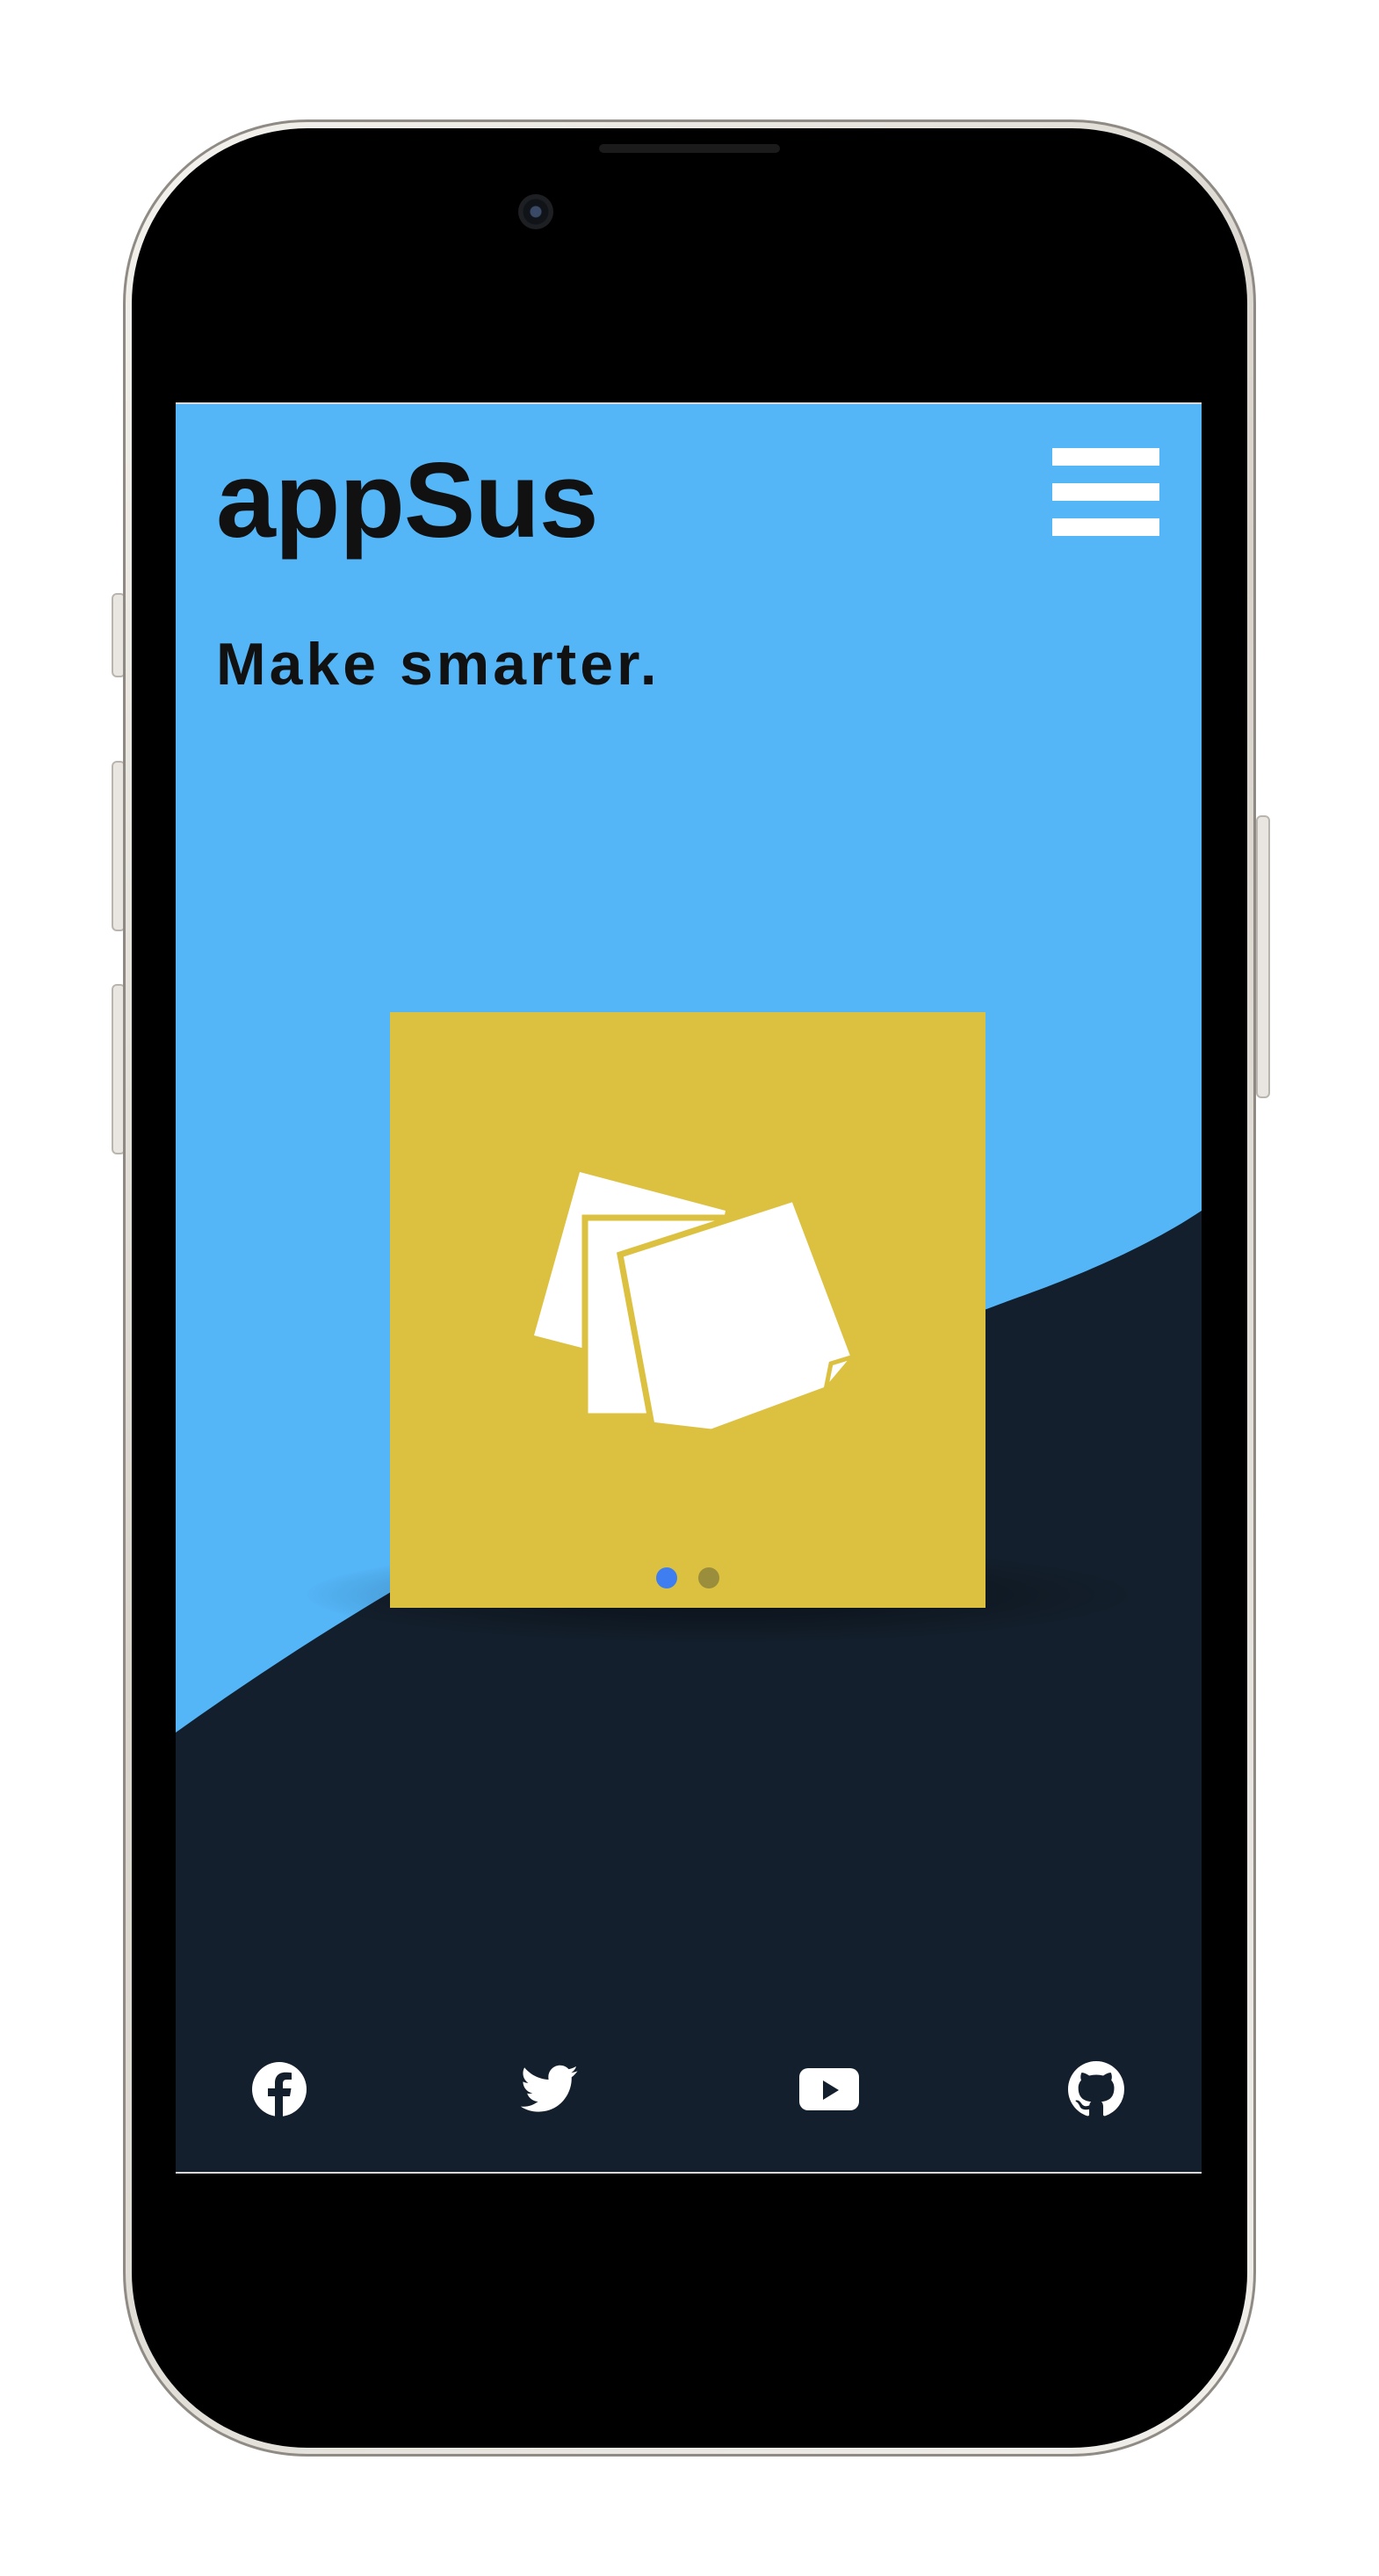 This screenshot has height=2576, width=1379. What do you see at coordinates (689, 2089) in the screenshot?
I see `social-links-footer` at bounding box center [689, 2089].